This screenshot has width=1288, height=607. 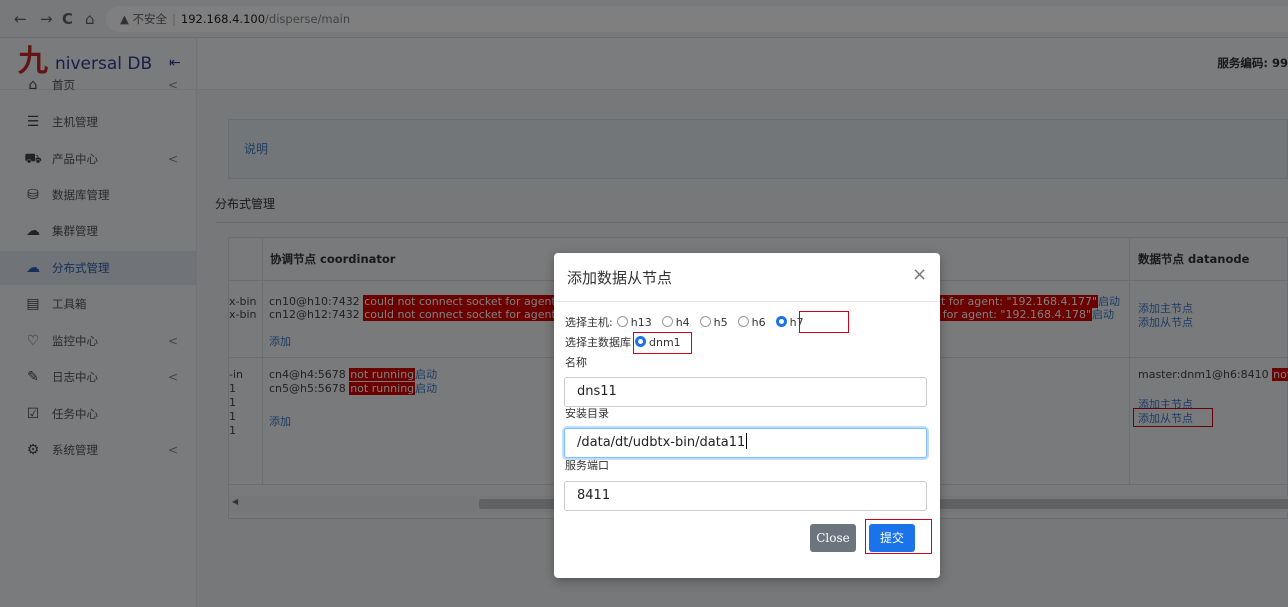 I want to click on host-option-label: h4, so click(x=682, y=322).